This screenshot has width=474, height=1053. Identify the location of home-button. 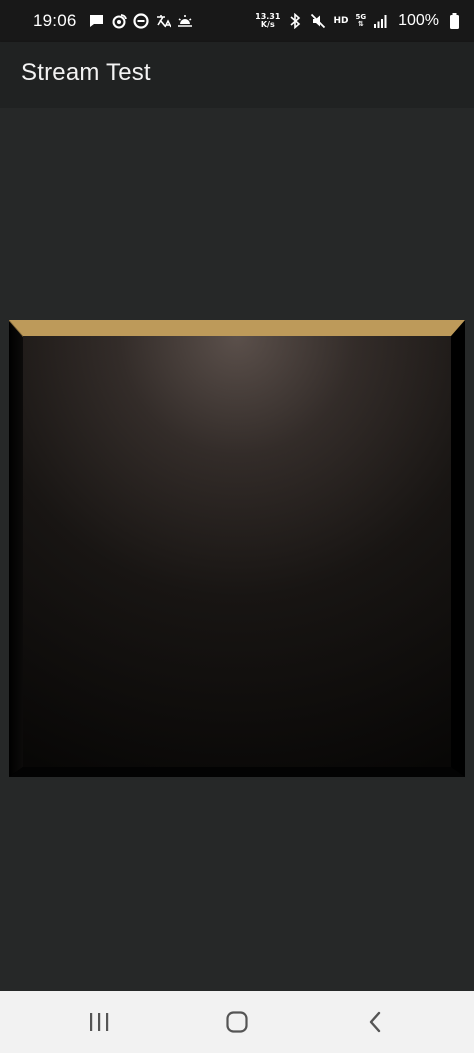
(237, 1022).